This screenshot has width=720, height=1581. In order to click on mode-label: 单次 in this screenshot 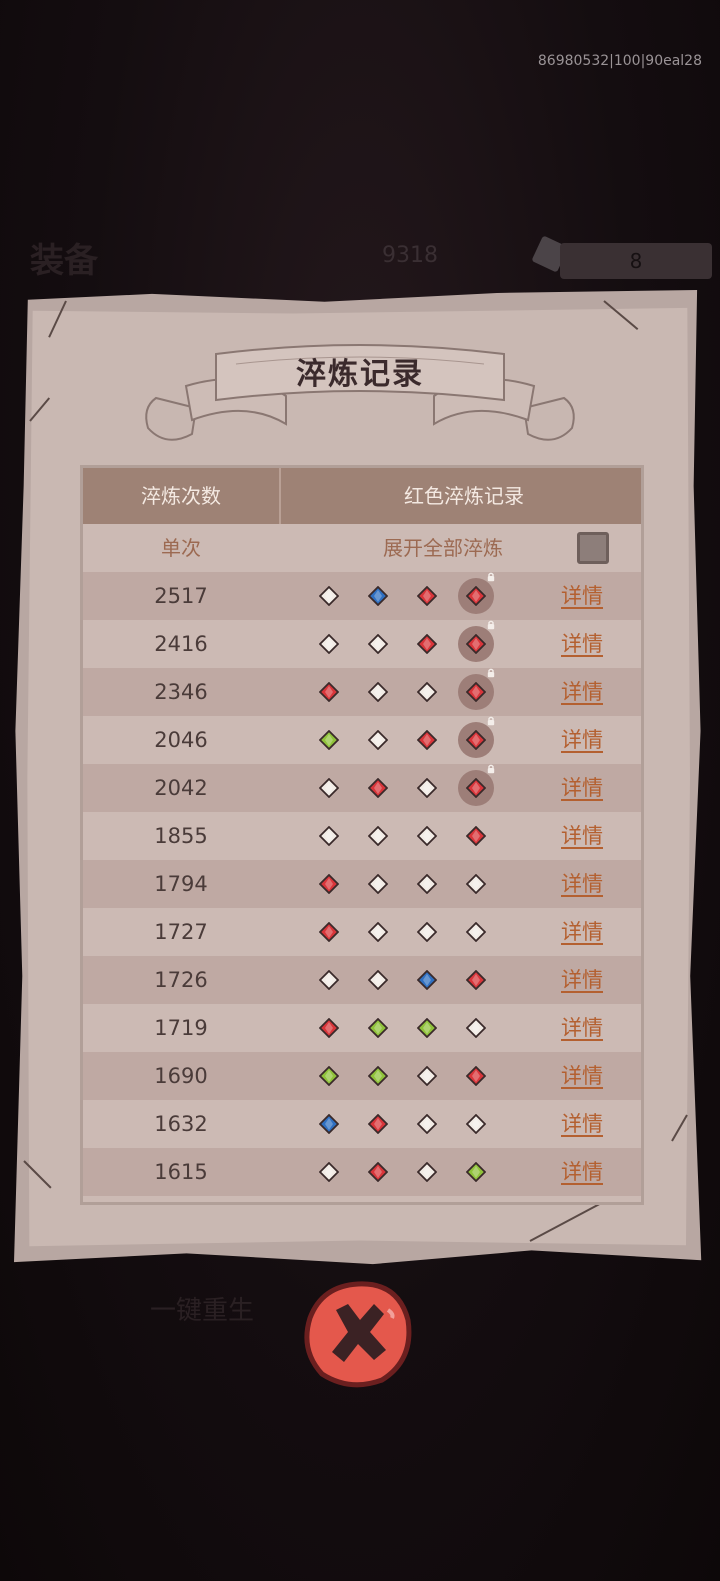, I will do `click(181, 548)`.